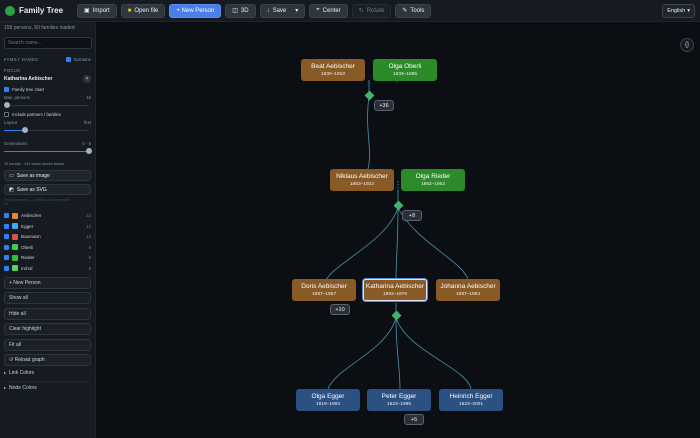 Image resolution: width=700 pixels, height=438 pixels. Describe the element at coordinates (89, 268) in the screenshot. I see `family-count: 6` at that location.